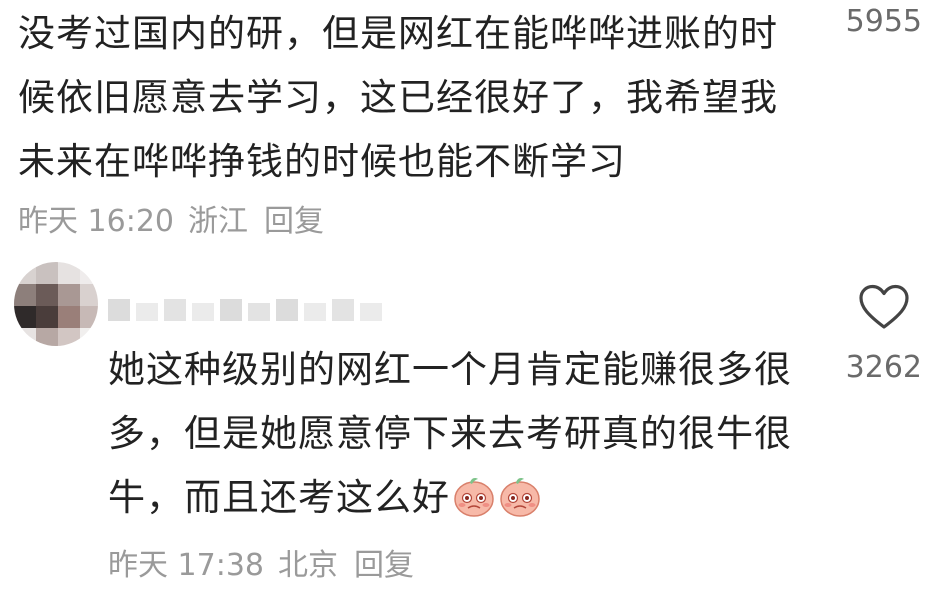 The width and height of the screenshot is (944, 604). Describe the element at coordinates (178, 218) in the screenshot. I see `comment-meta: 昨天 16:20 浙江 回复` at that location.